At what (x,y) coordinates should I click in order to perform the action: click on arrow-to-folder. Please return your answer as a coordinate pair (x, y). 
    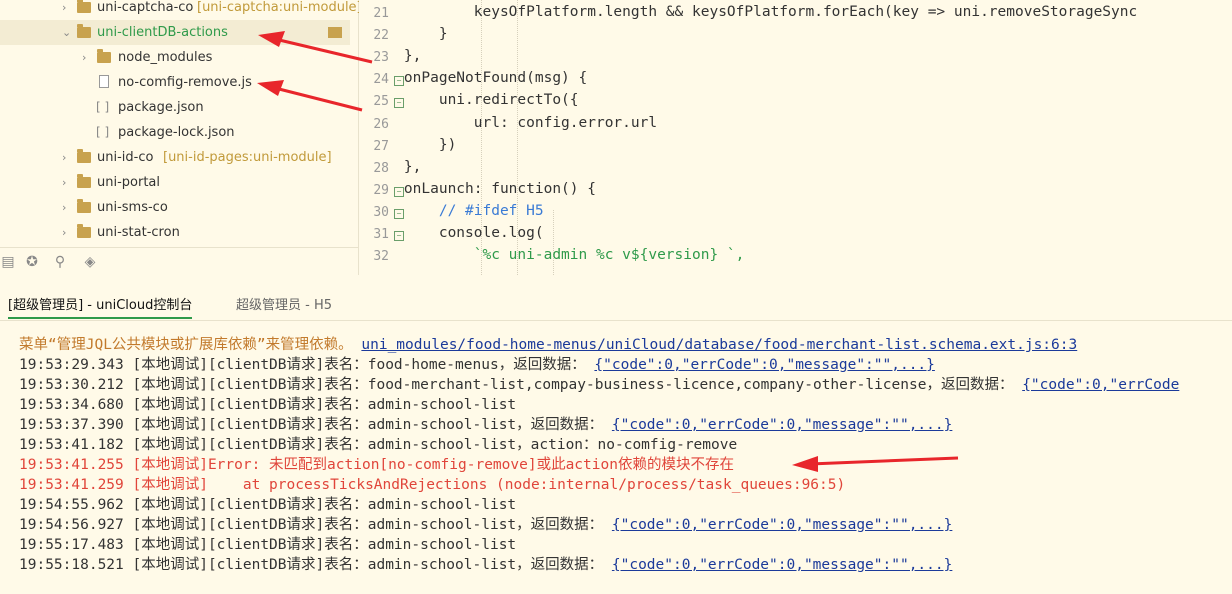
    Looking at the image, I should click on (315, 47).